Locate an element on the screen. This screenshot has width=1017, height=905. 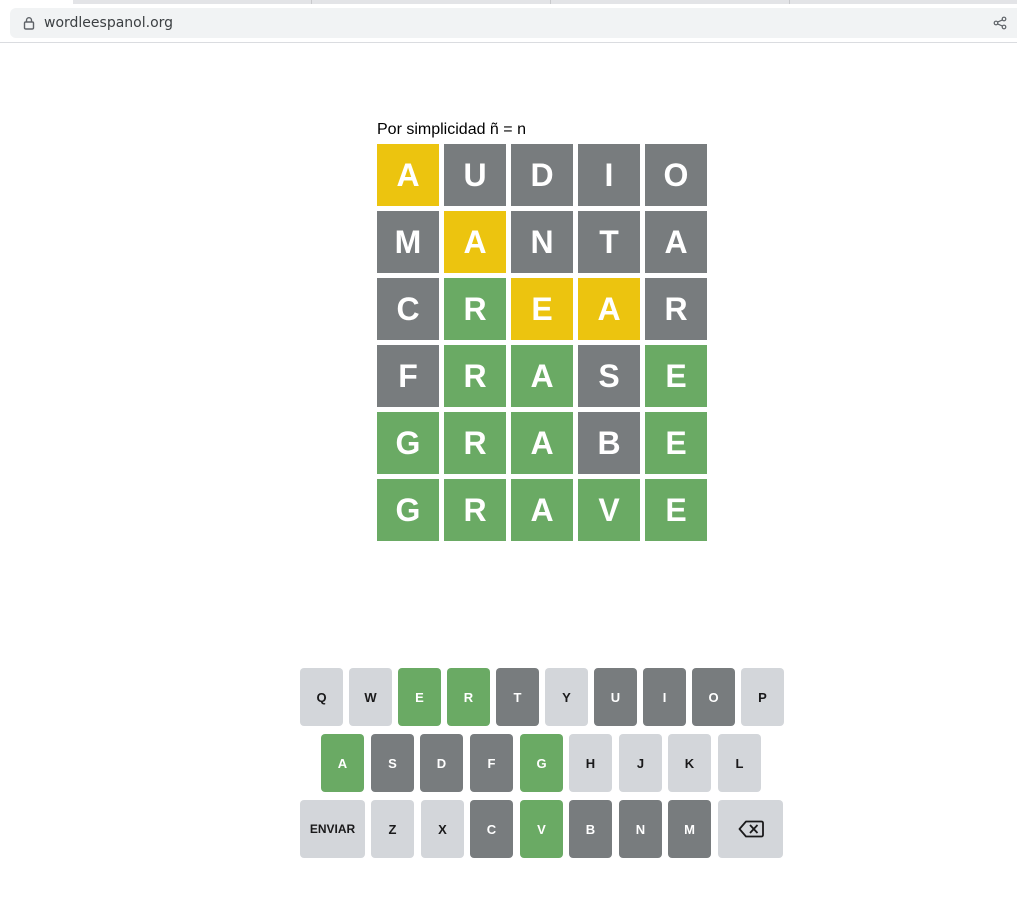
board-tile: D is located at coordinates (542, 175).